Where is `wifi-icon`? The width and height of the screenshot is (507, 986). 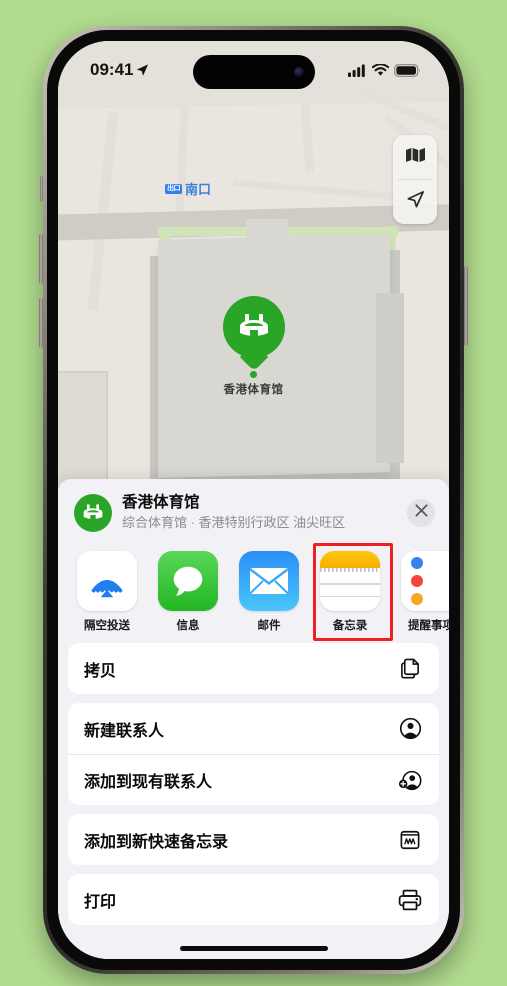
wifi-icon is located at coordinates (380, 70).